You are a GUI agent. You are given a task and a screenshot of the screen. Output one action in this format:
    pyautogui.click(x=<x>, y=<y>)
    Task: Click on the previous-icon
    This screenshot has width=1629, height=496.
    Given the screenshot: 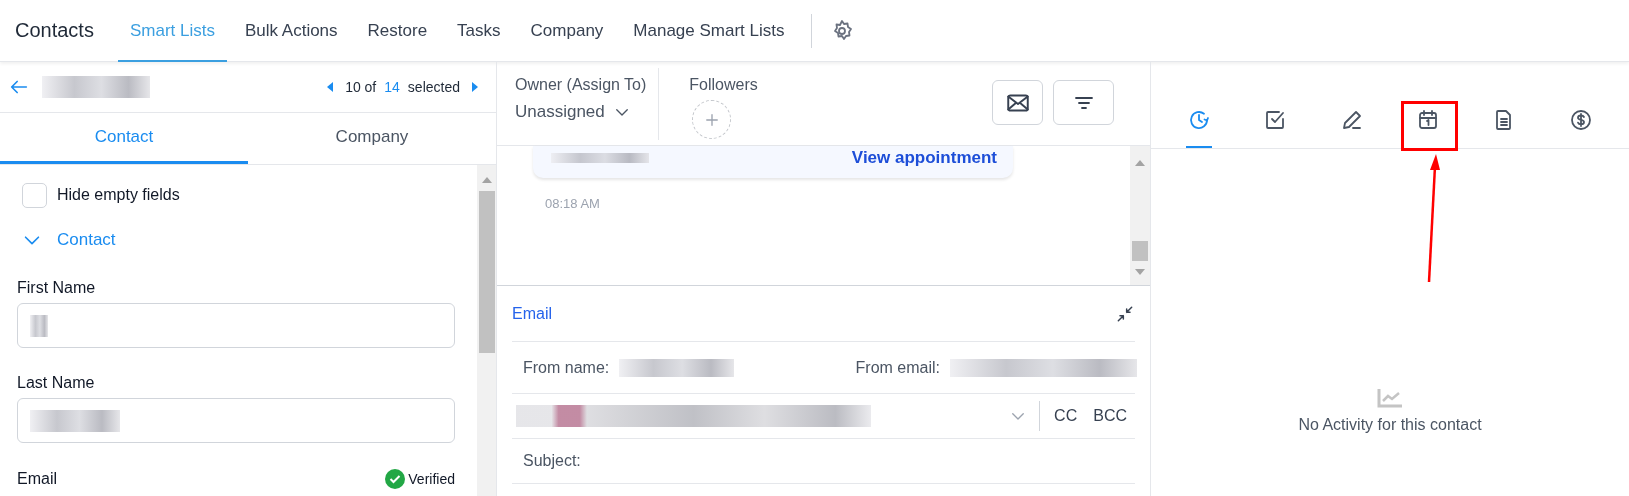 What is the action you would take?
    pyautogui.click(x=330, y=87)
    